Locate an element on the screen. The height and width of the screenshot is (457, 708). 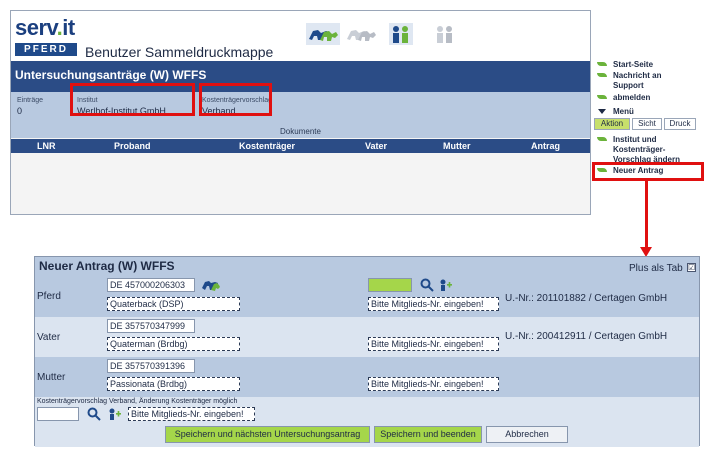
dialog-title: Neuer Antrag (W) WFFS is located at coordinates (107, 266).